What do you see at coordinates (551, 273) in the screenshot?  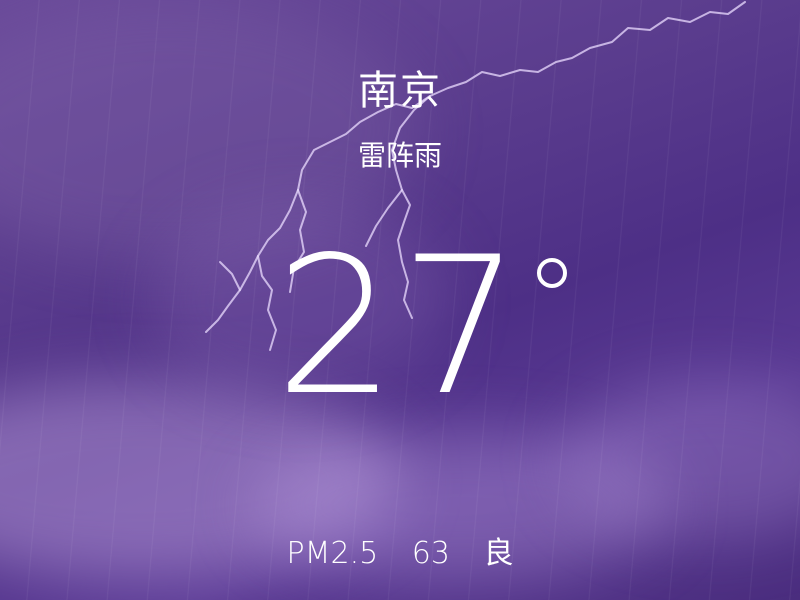 I see `degree-icon` at bounding box center [551, 273].